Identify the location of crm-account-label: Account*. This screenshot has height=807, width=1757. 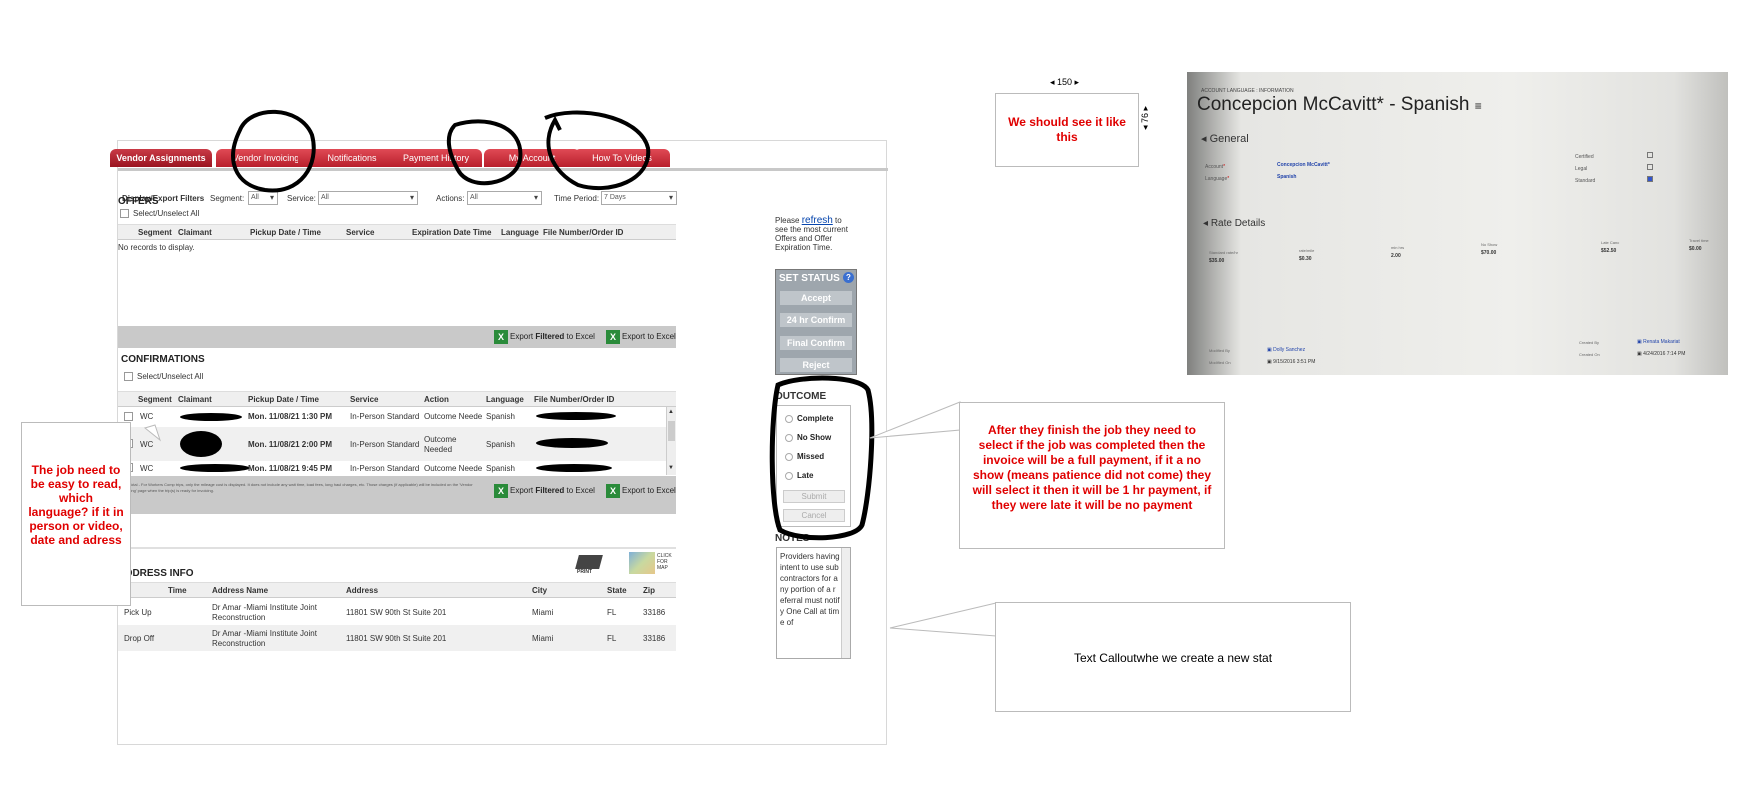
(1215, 167).